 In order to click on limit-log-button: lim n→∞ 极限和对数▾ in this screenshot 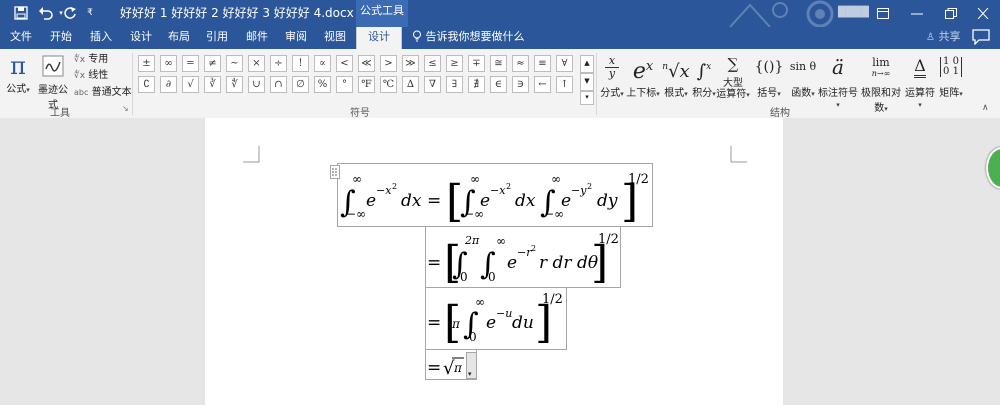, I will do `click(881, 83)`.